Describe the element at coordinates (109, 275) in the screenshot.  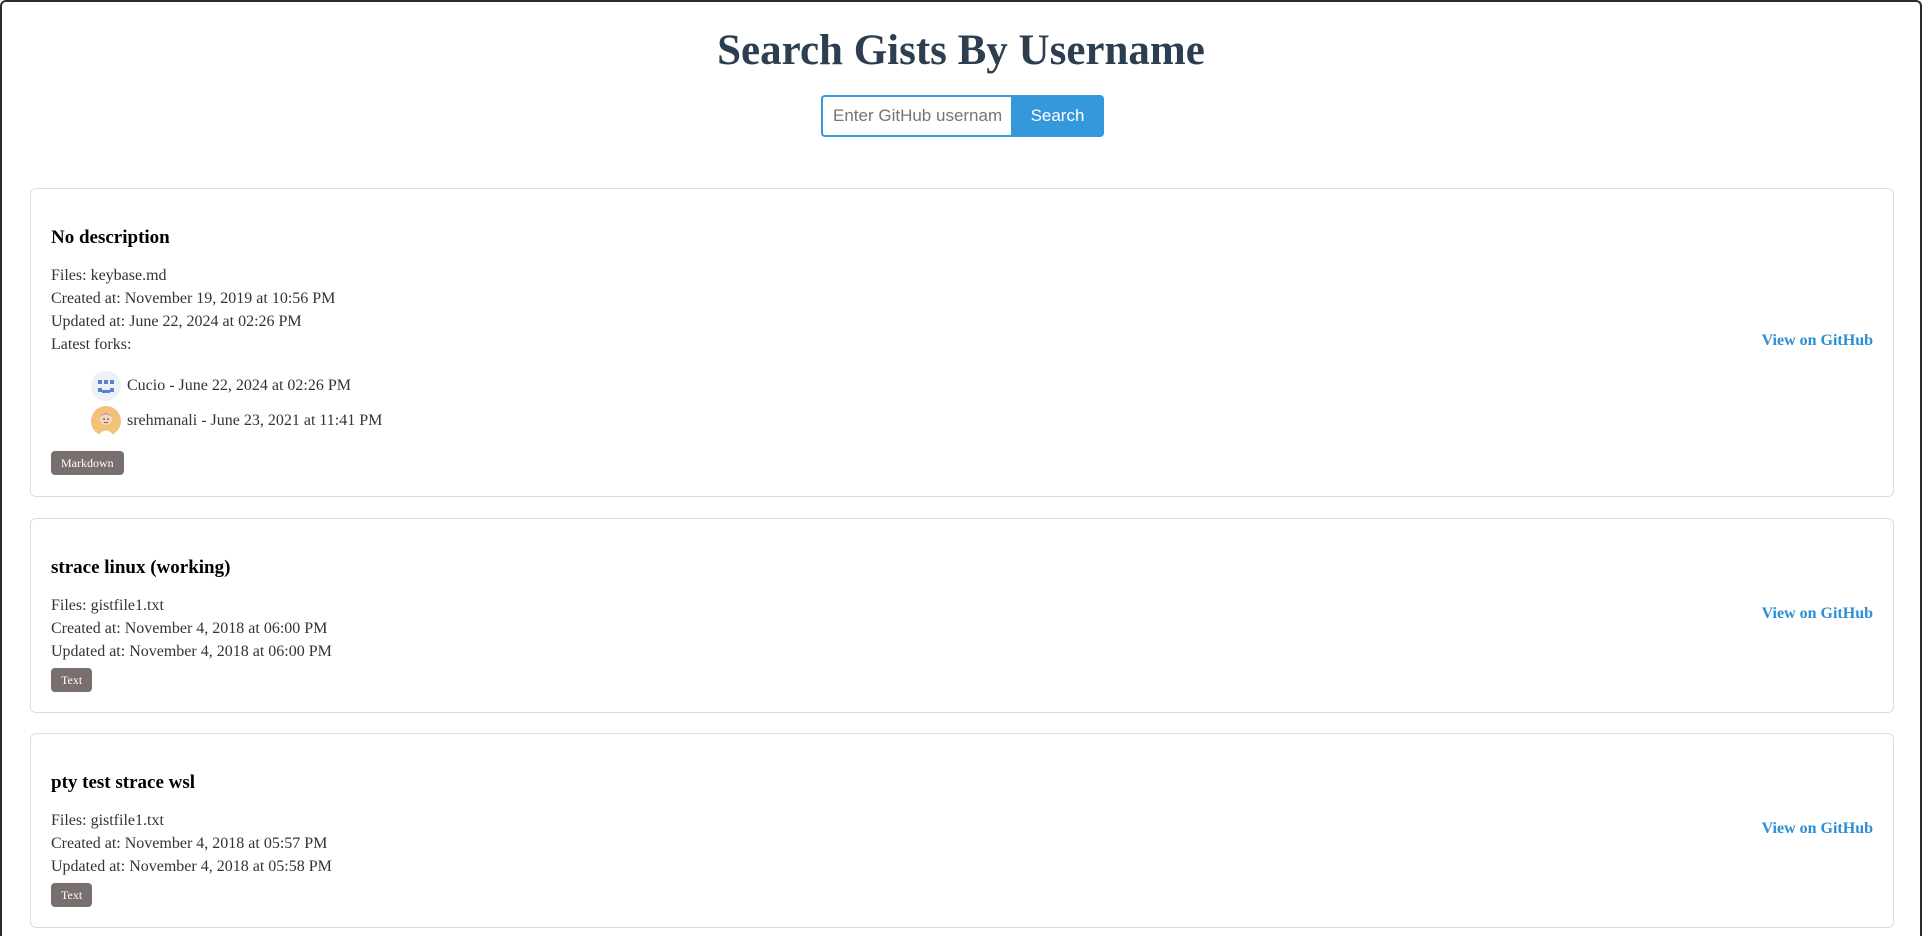
I see `gist-files: Files: keybase.md` at that location.